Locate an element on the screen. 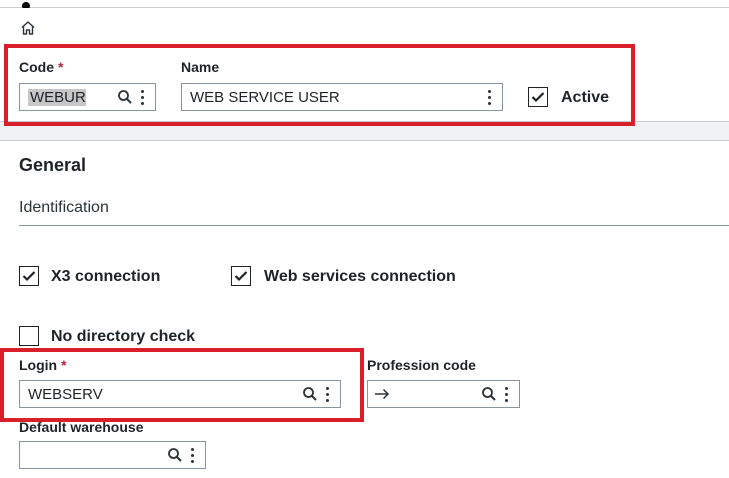 The image size is (729, 478). default-warehouse-label: Default warehouse is located at coordinates (81, 427).